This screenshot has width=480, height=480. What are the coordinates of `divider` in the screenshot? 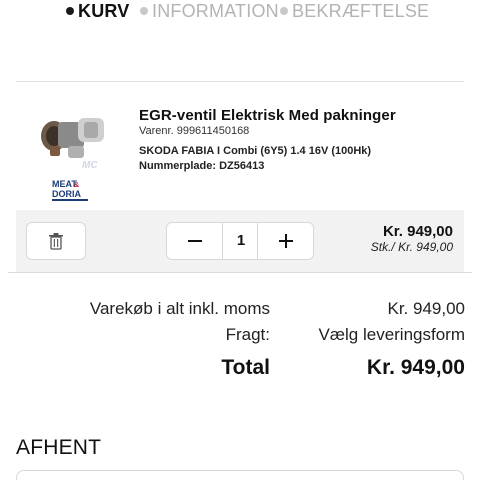 It's located at (240, 272).